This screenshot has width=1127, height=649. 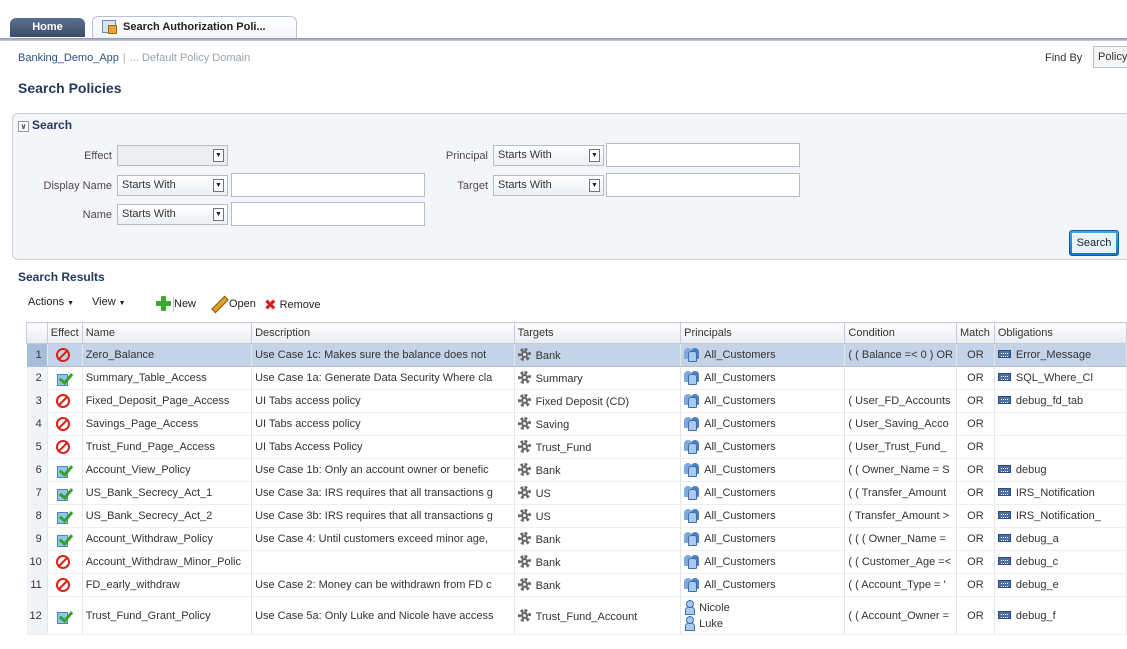 I want to click on open-button-label: Open, so click(x=242, y=304).